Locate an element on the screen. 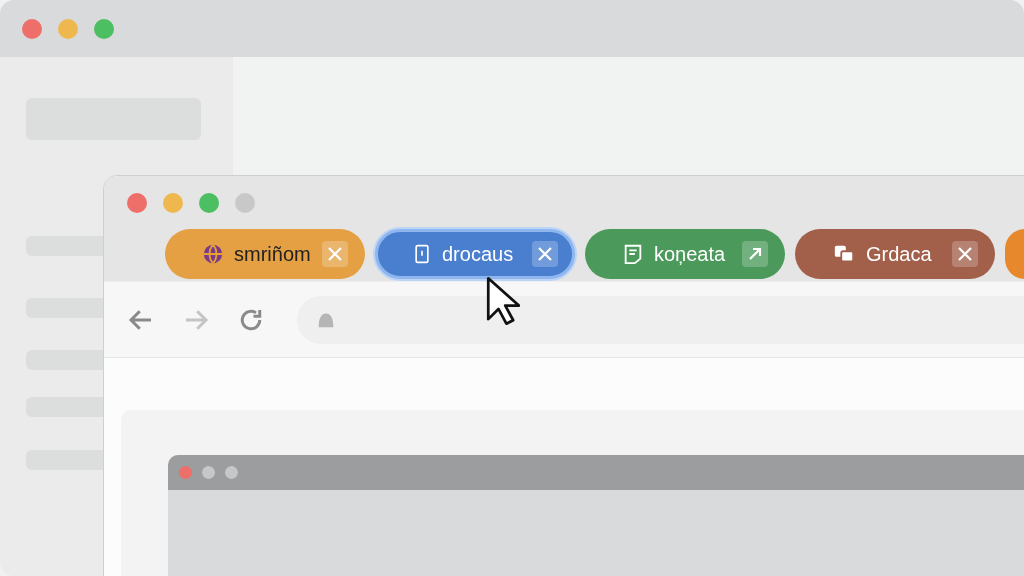 The width and height of the screenshot is (1024, 576). browser-tab: koņeata is located at coordinates (685, 254).